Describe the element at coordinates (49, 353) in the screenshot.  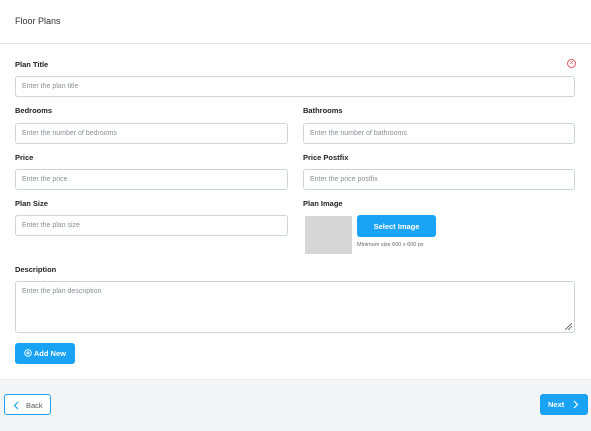
I see `add-new-label: Add New` at that location.